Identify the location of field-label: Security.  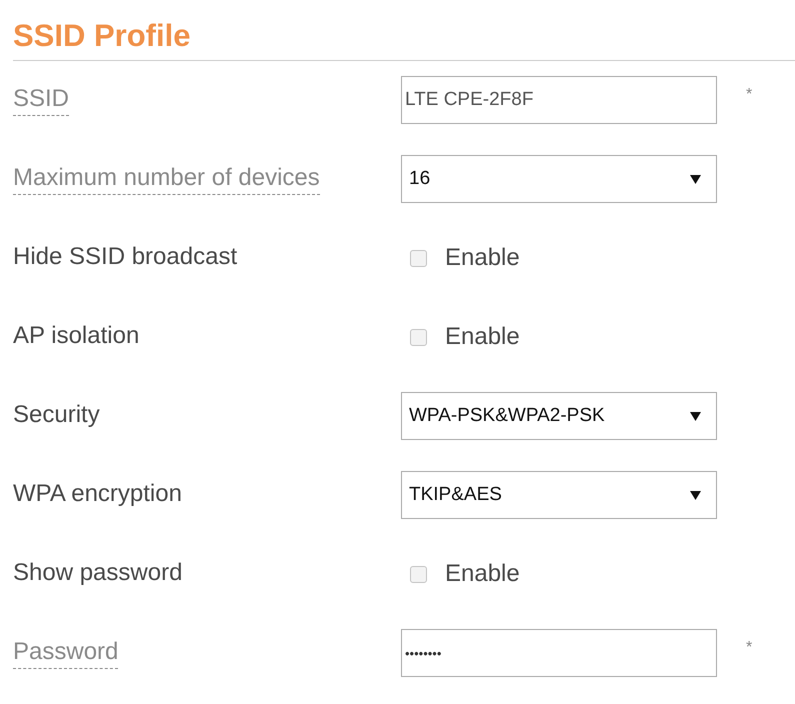
(56, 415).